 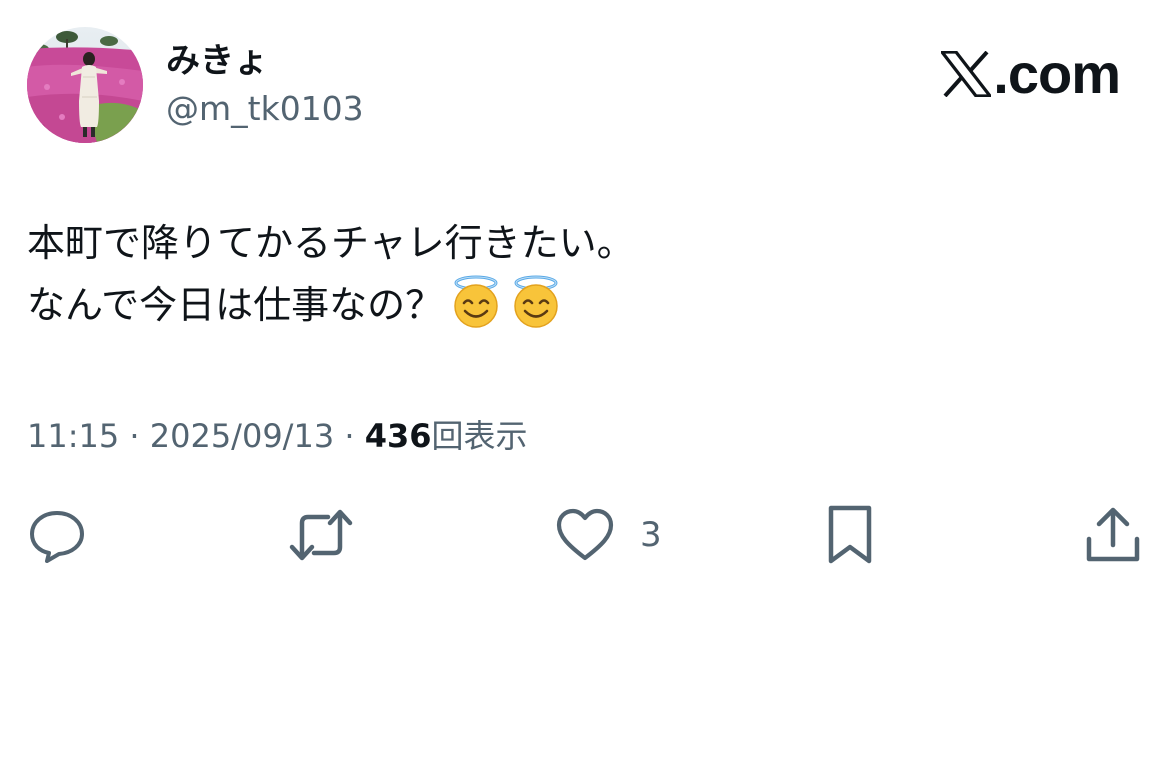 What do you see at coordinates (577, 305) in the screenshot?
I see `tweet-line-2: なんで今日は仕事なの？` at bounding box center [577, 305].